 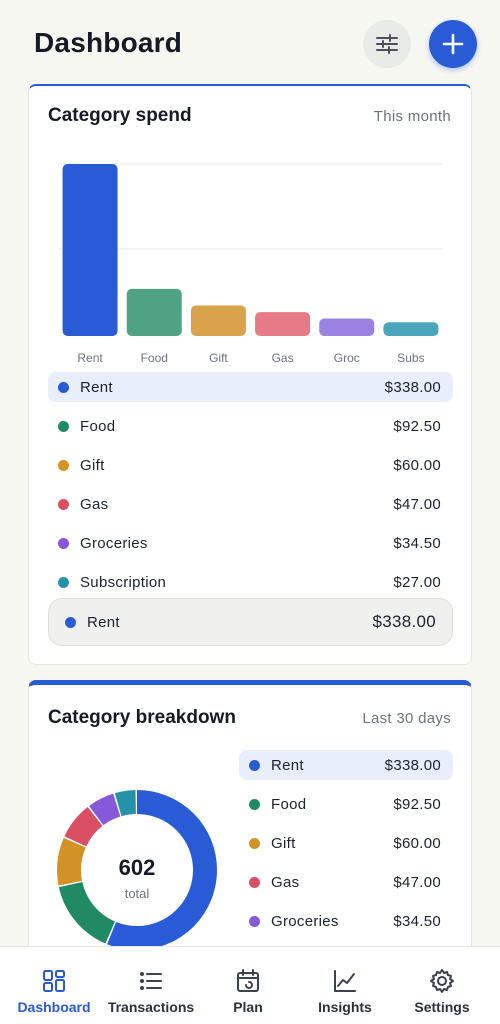 I want to click on x-tick-label: Groc, so click(x=347, y=358).